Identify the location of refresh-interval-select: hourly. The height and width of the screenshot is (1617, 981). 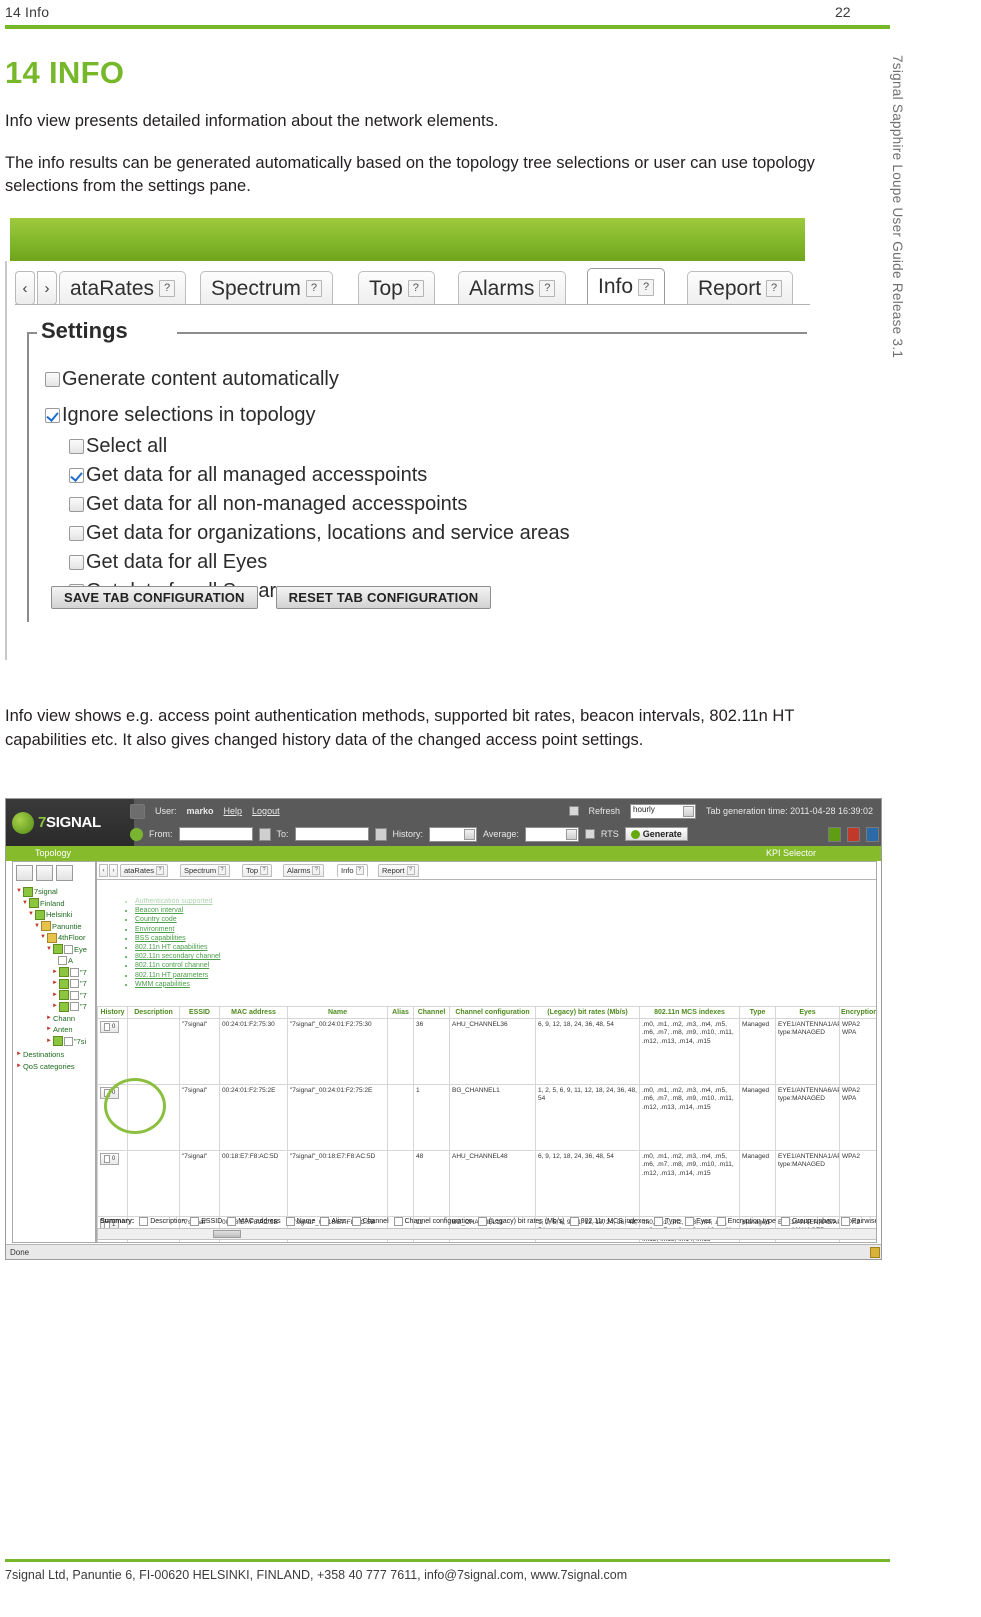
(663, 811).